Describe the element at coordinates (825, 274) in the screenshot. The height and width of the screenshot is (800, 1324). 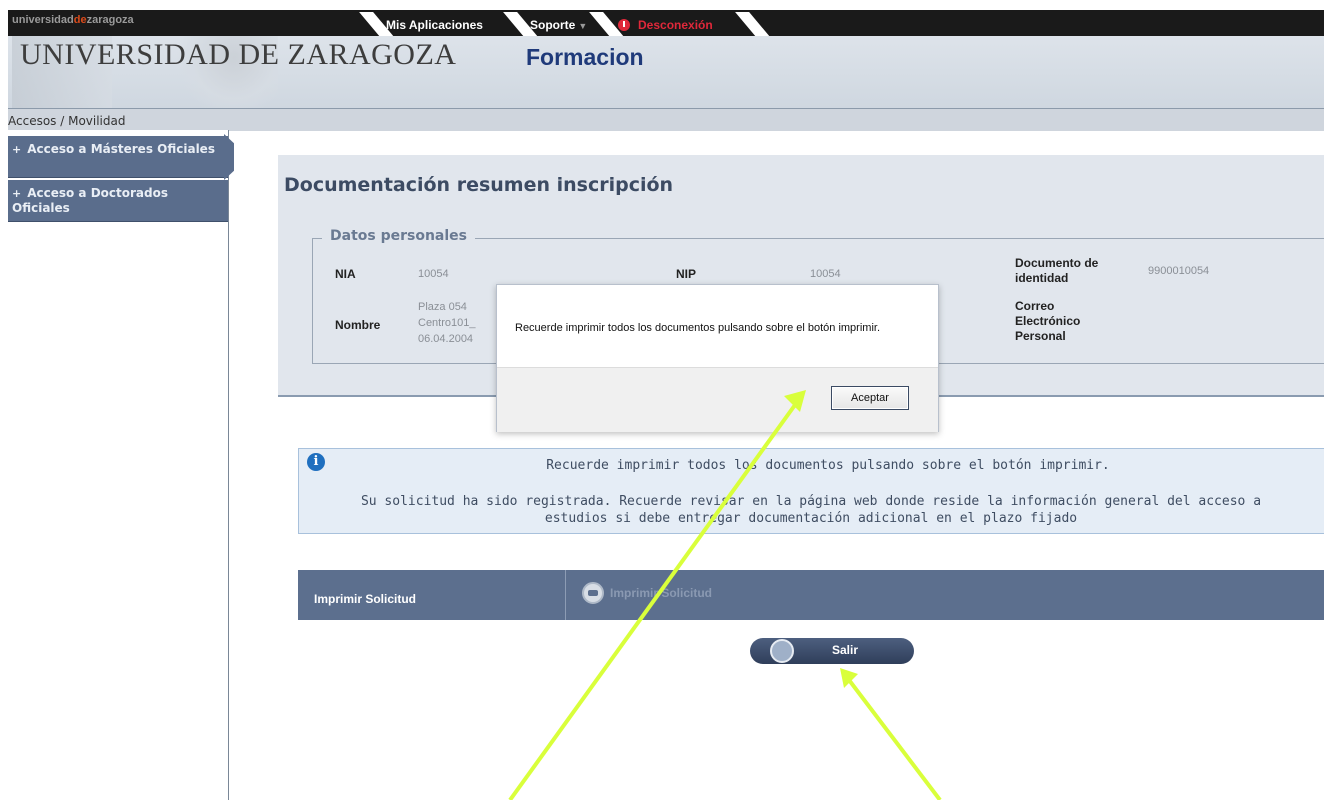
I see `nip-value: 10054` at that location.